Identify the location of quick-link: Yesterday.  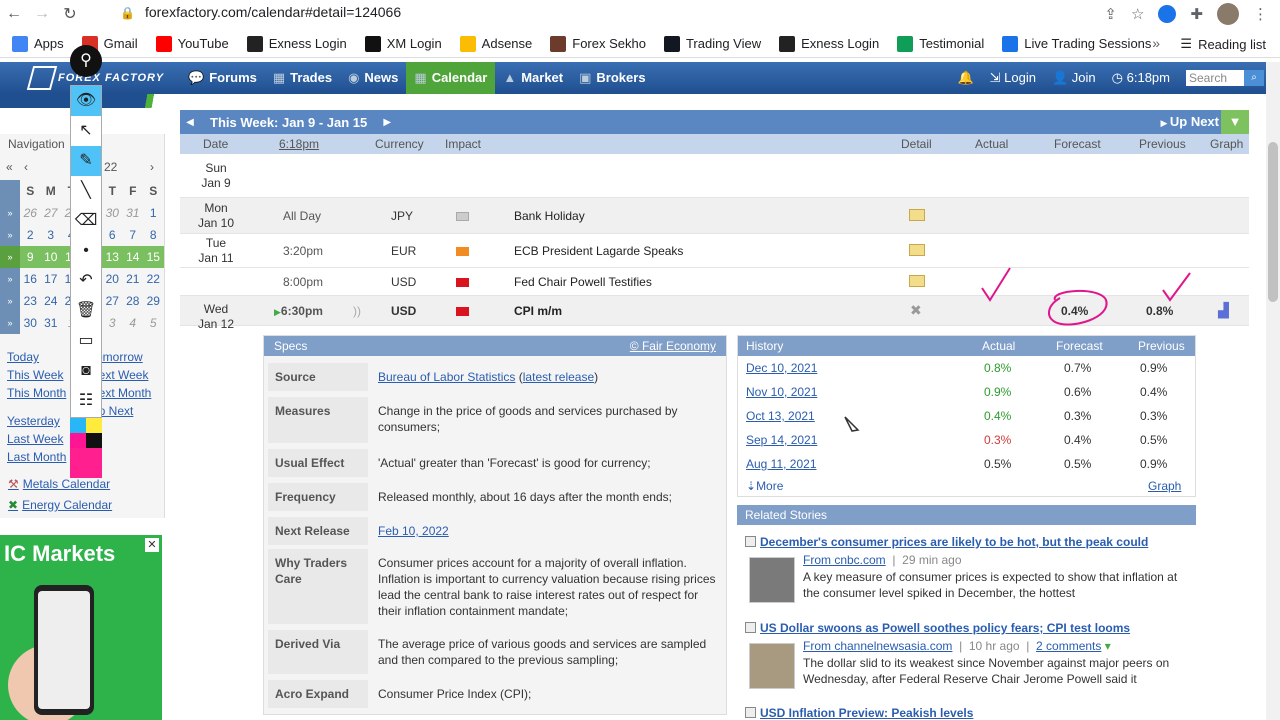
(36, 421).